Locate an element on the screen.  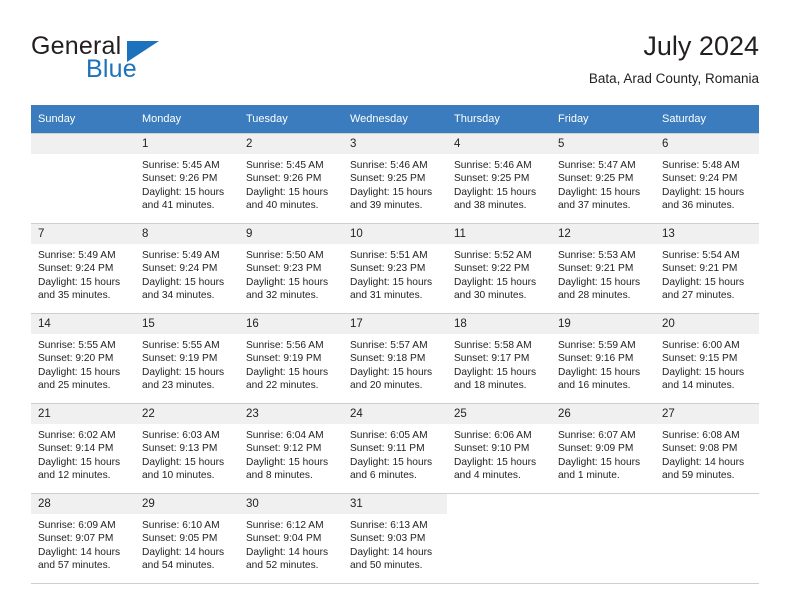
day-info-line: Sunrise: 5:57 AM is located at coordinates (389, 345).